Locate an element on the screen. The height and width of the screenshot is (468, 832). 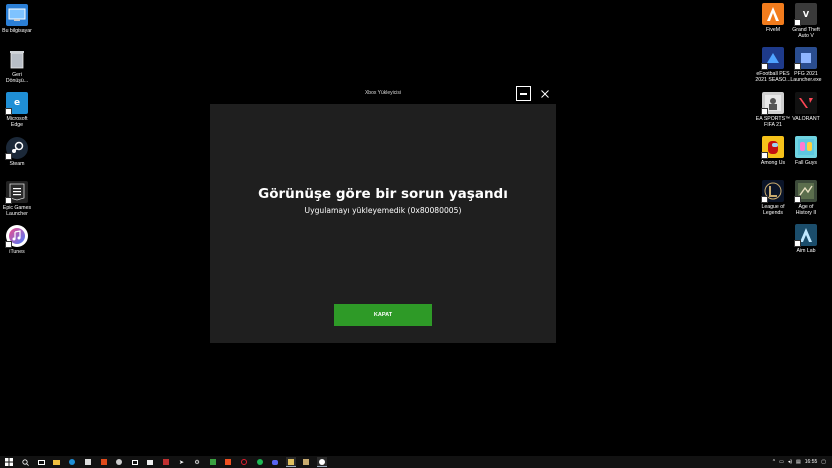
desktop-icon-label: Fall Guys is located at coordinates (806, 163).